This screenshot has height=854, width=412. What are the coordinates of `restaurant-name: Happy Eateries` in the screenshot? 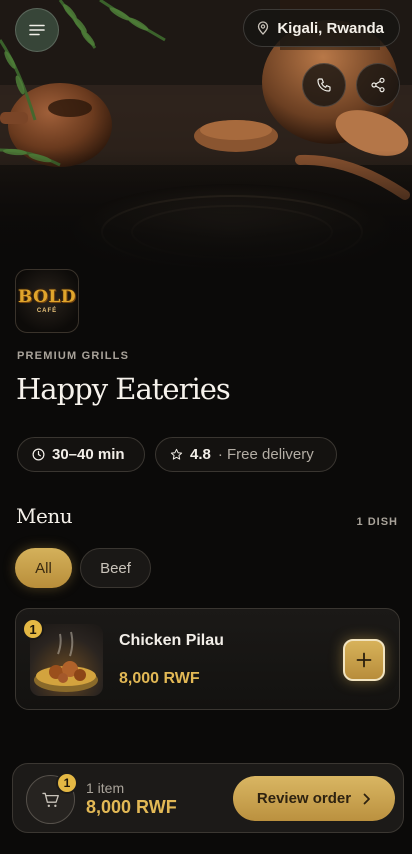 It's located at (123, 389).